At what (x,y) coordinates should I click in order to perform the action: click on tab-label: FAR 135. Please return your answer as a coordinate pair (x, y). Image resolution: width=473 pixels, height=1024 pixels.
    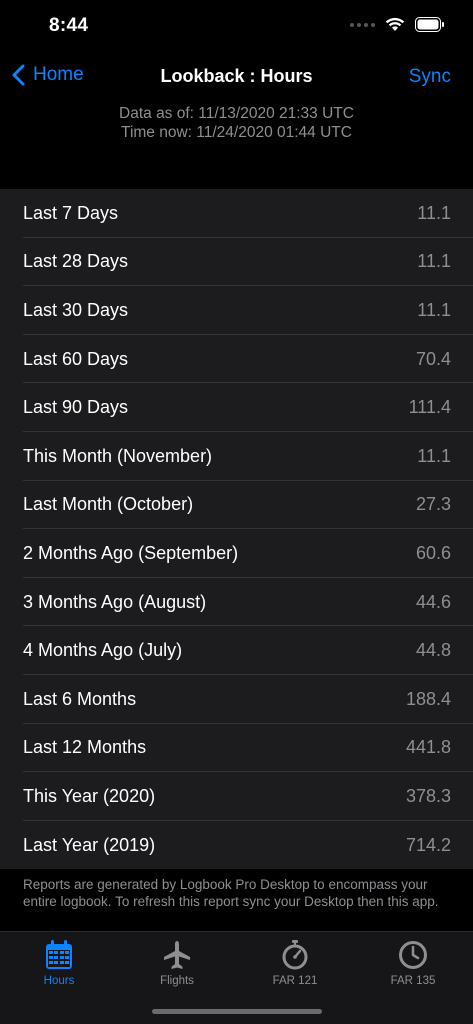
    Looking at the image, I should click on (413, 981).